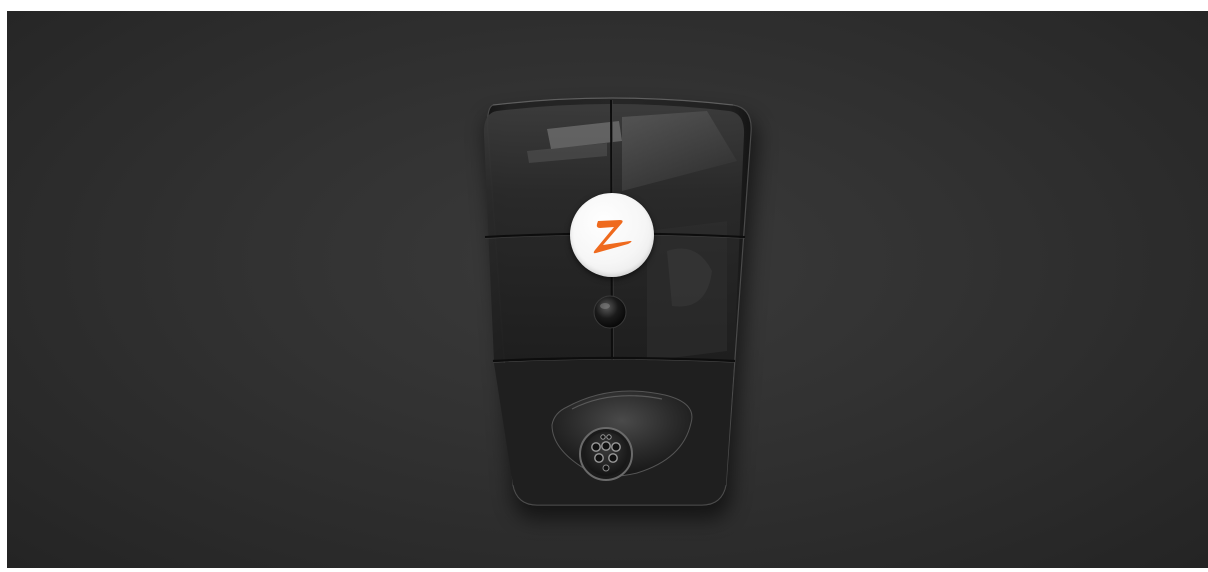 The height and width of the screenshot is (572, 1208). I want to click on z-brand-logo-icon, so click(612, 237).